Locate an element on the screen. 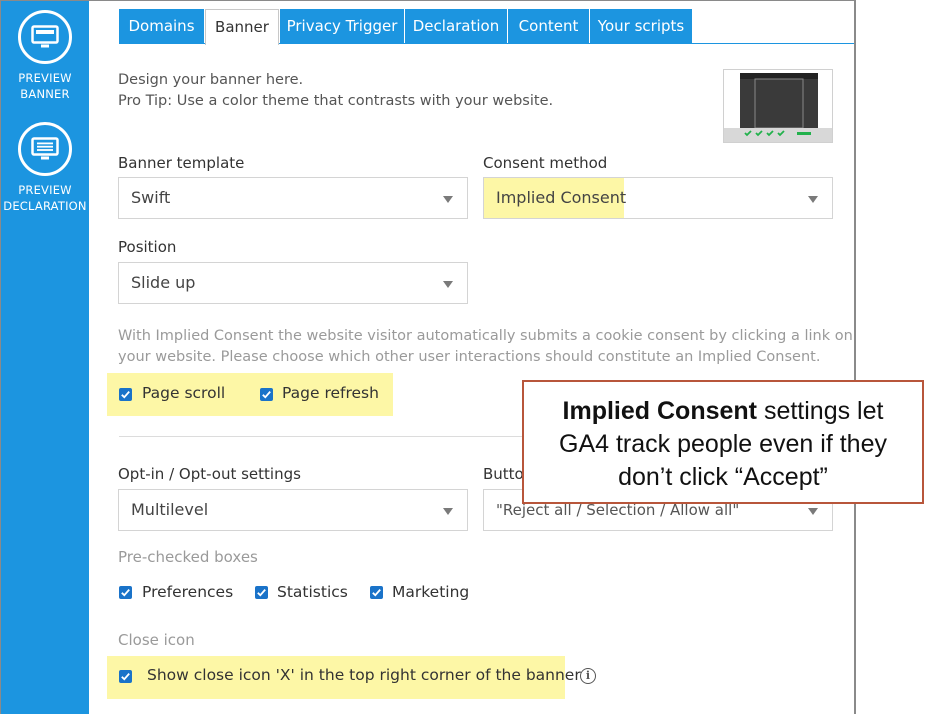 This screenshot has height=714, width=930. buttons-label: Butto is located at coordinates (503, 474).